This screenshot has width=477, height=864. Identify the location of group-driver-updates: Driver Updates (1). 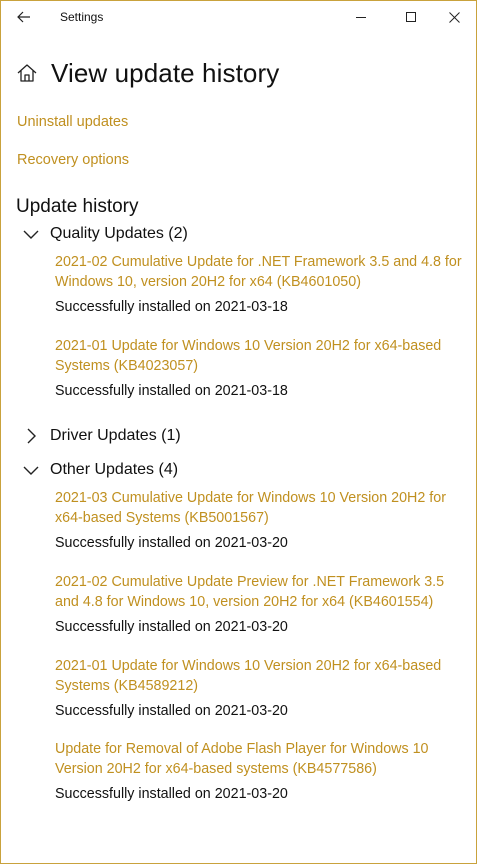
(102, 436).